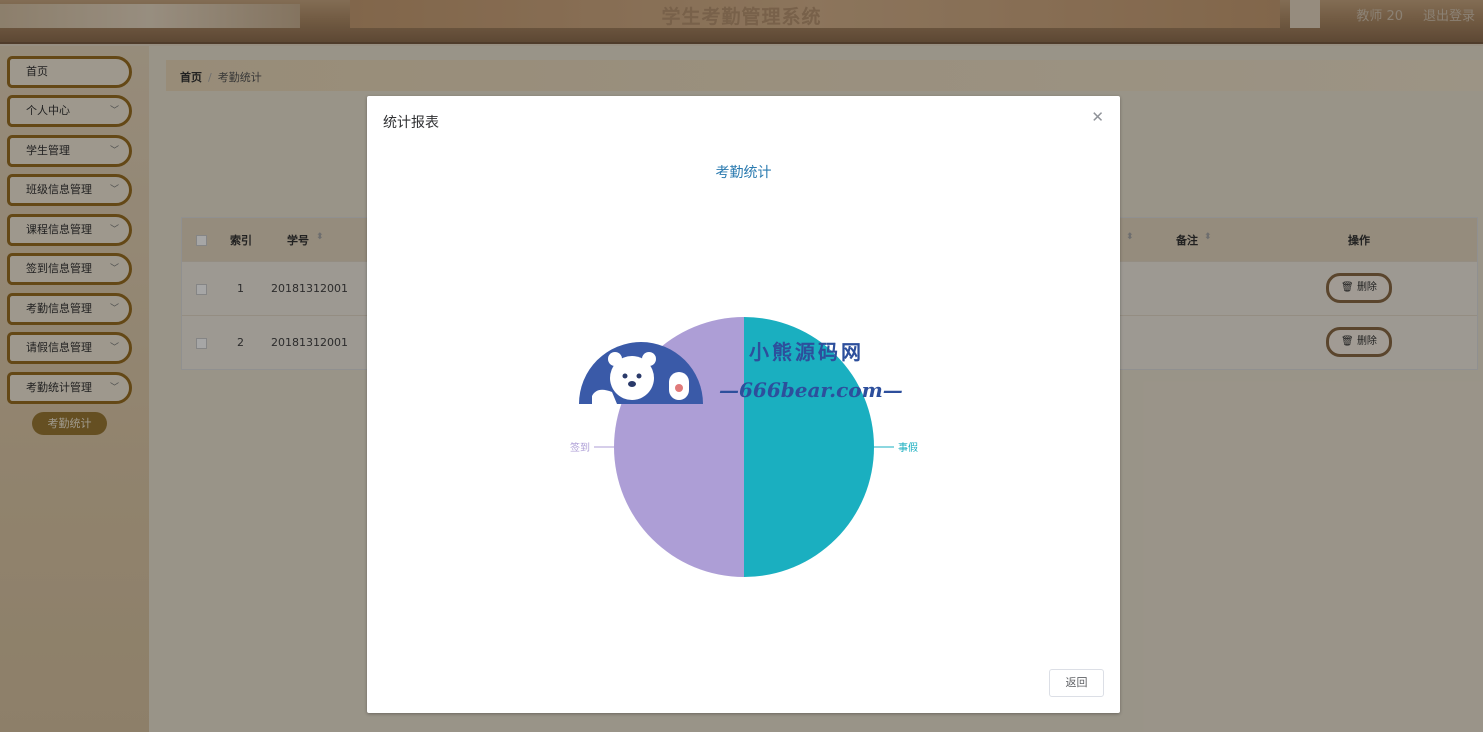 The image size is (1483, 732). What do you see at coordinates (908, 447) in the screenshot?
I see `pie-label-1: 事假` at bounding box center [908, 447].